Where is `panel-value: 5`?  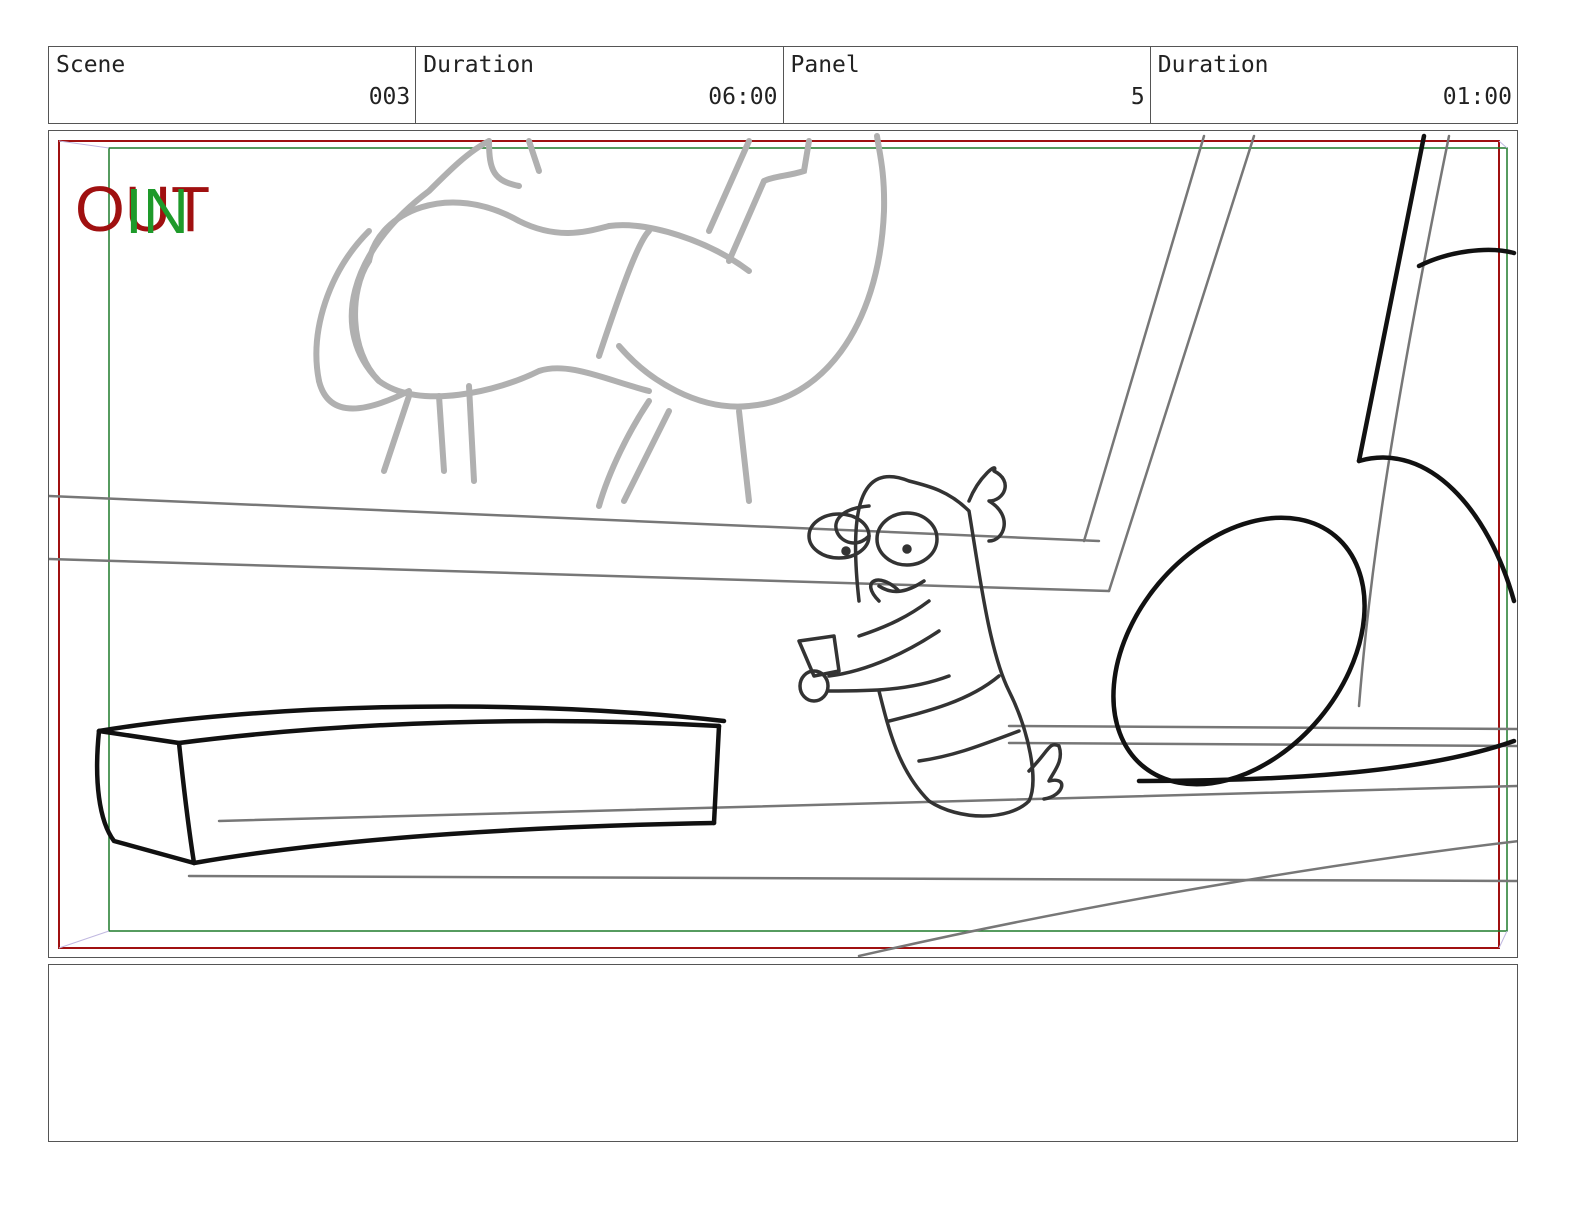 panel-value: 5 is located at coordinates (1137, 97).